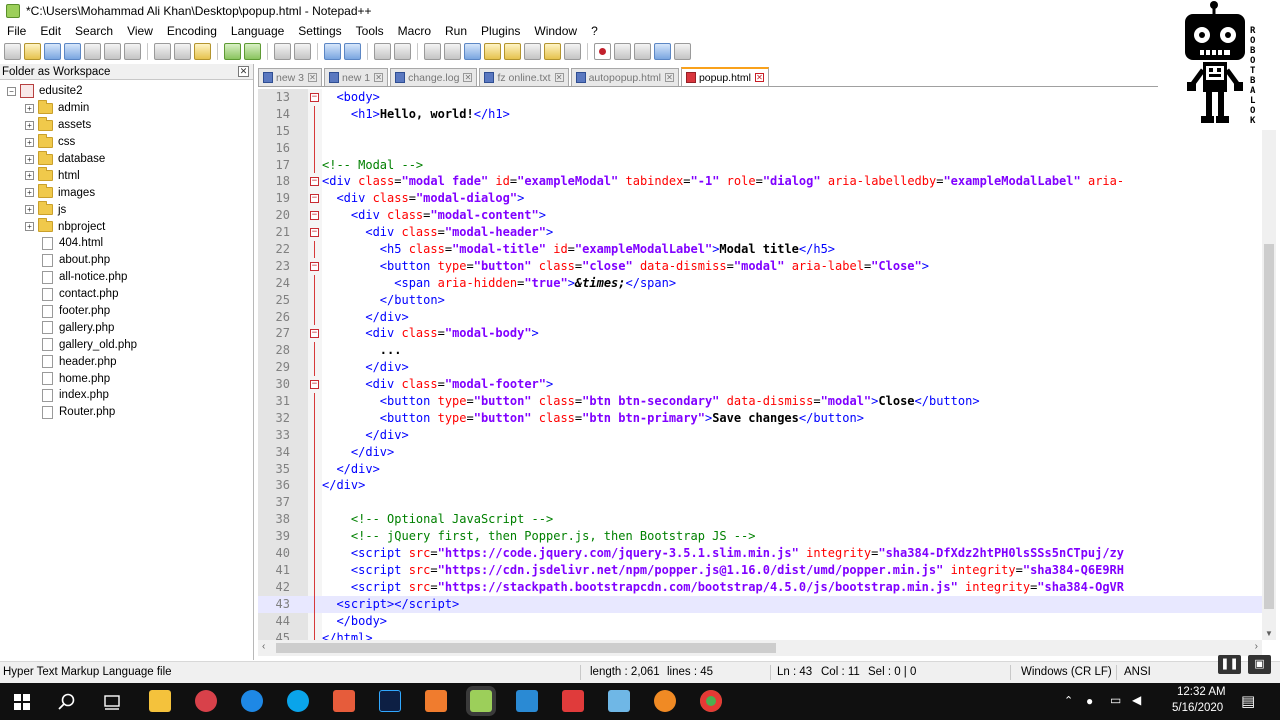  What do you see at coordinates (252, 51) in the screenshot?
I see `redo-icon` at bounding box center [252, 51].